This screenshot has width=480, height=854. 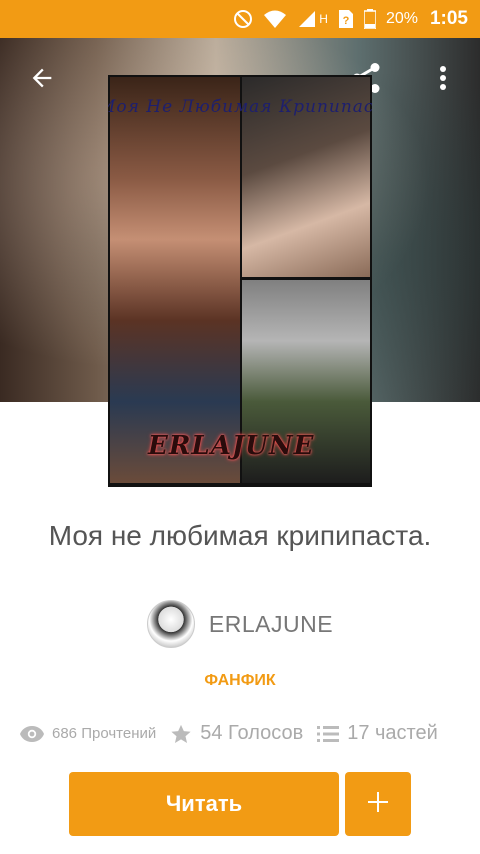 I want to click on dnd-icon, so click(x=243, y=19).